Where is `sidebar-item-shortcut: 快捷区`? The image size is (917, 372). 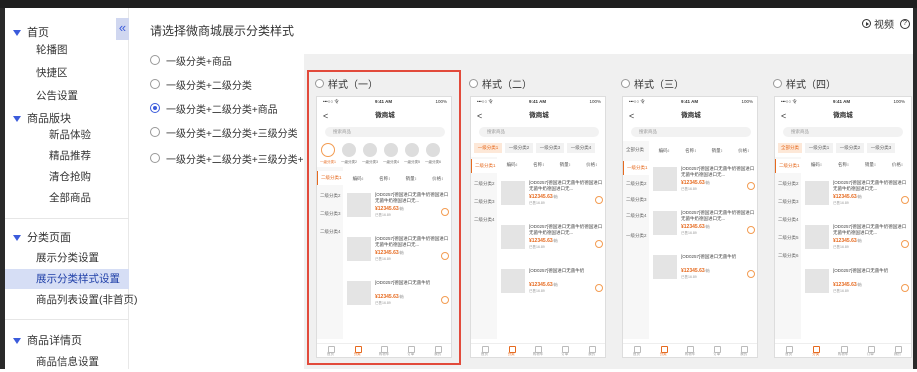
sidebar-item-shortcut: 快捷区 is located at coordinates (52, 73).